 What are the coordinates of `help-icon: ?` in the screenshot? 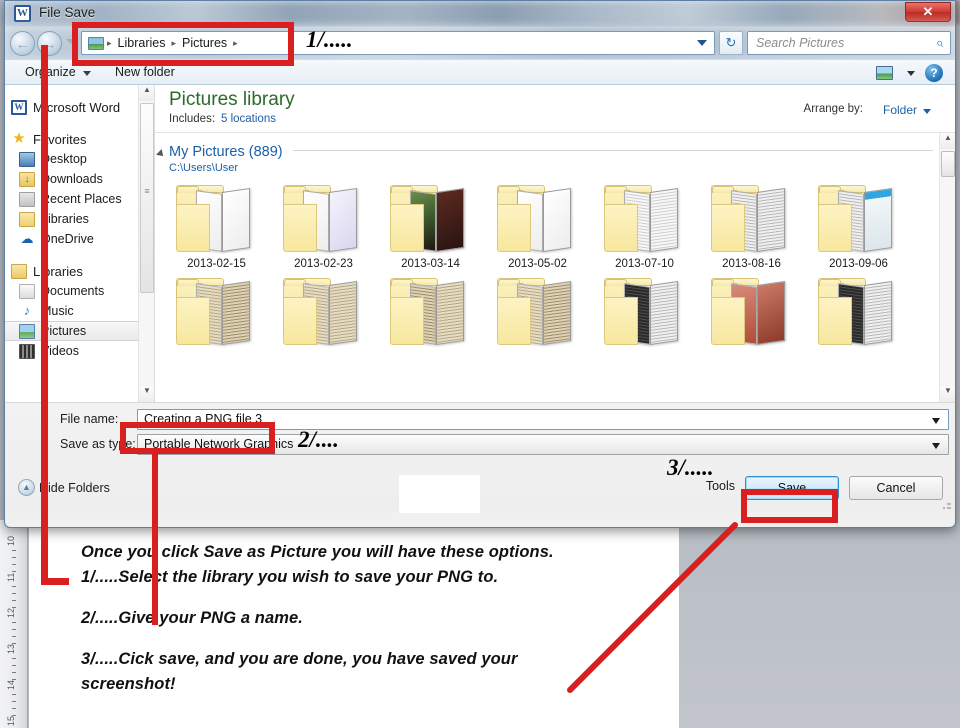 It's located at (934, 73).